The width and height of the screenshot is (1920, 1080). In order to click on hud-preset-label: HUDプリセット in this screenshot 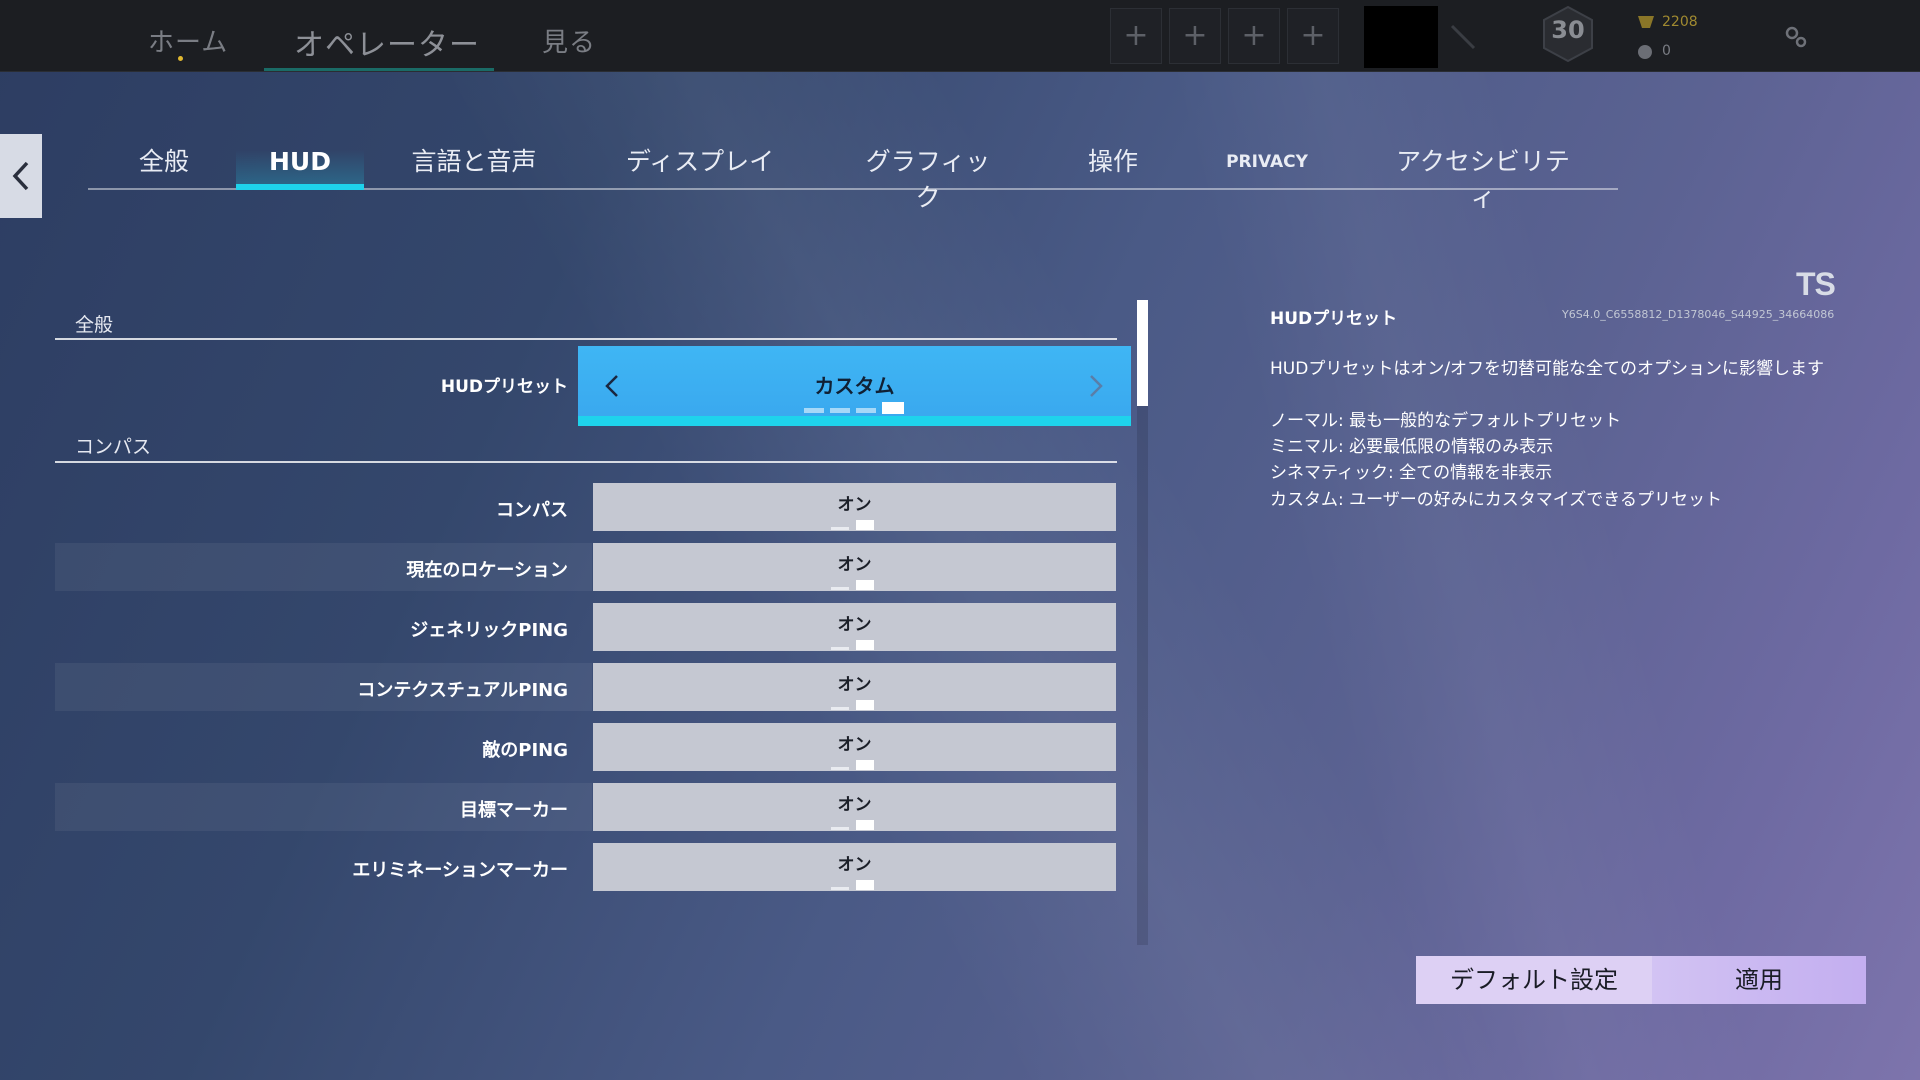, I will do `click(504, 387)`.